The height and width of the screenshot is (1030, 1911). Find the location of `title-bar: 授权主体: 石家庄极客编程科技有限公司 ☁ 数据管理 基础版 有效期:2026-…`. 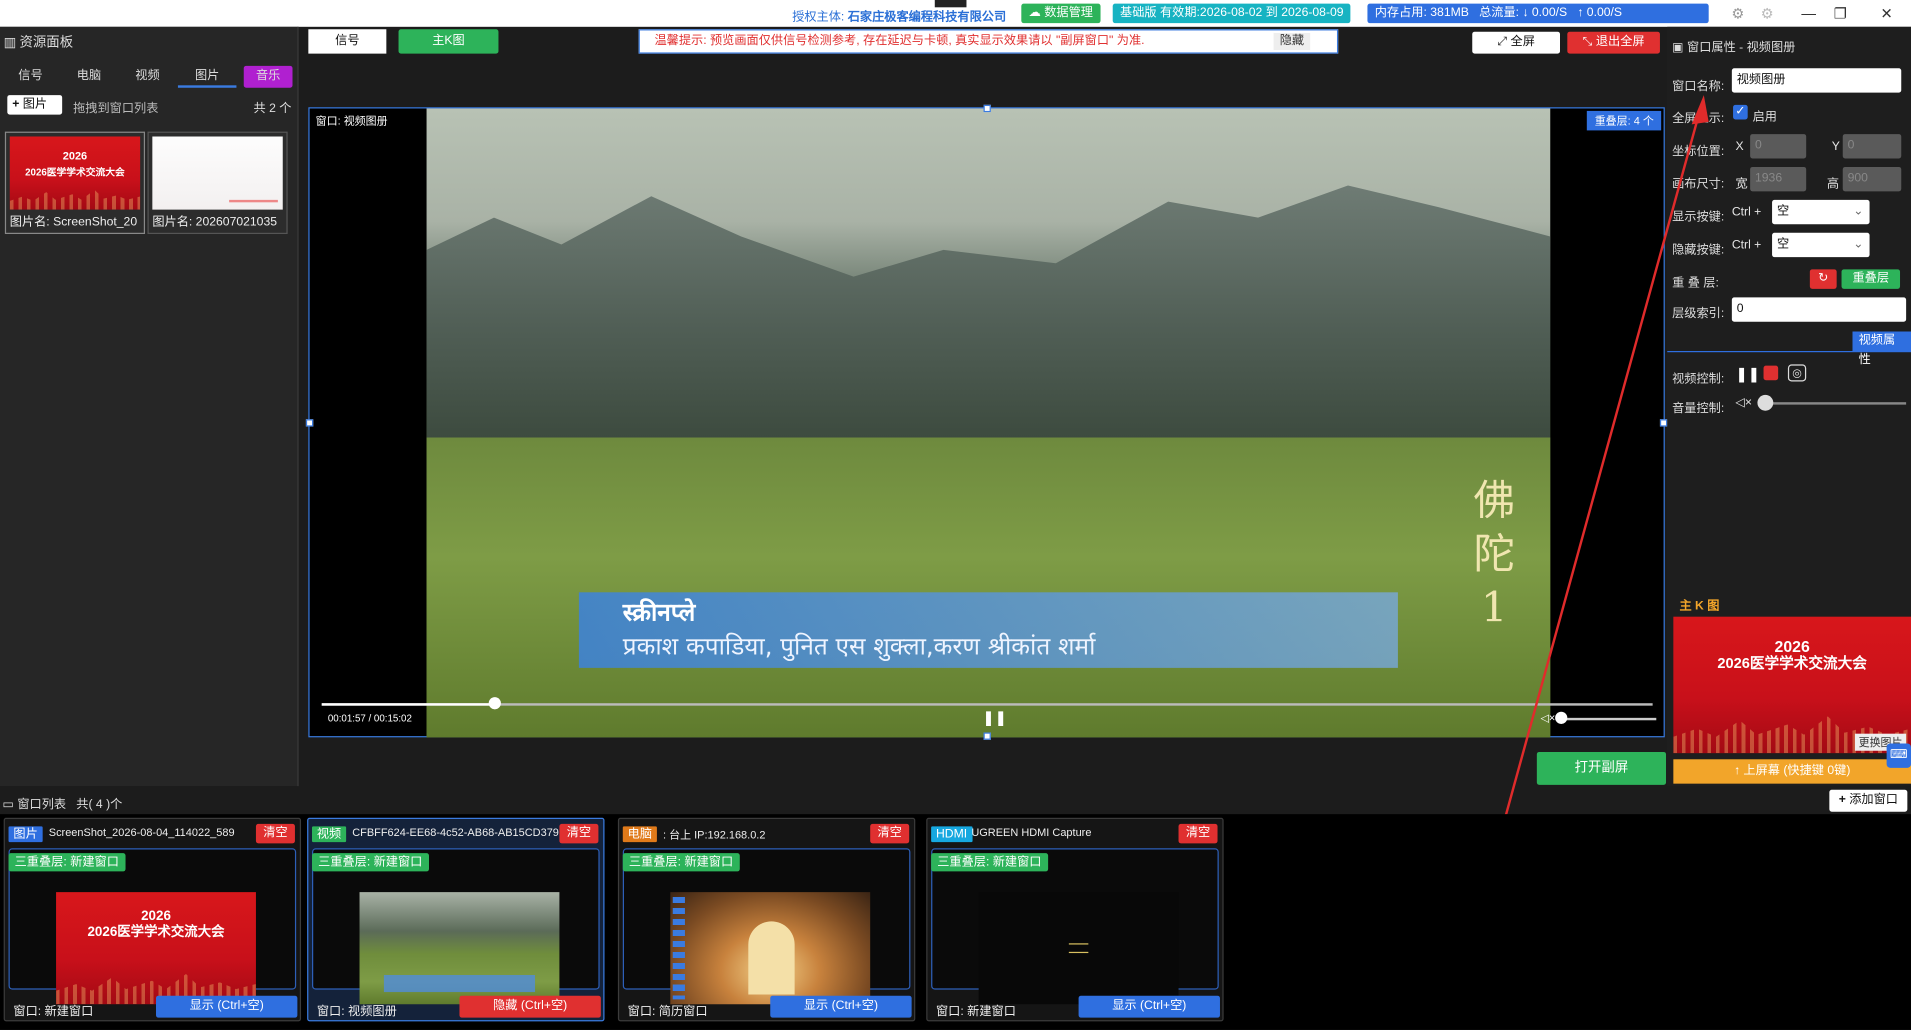

title-bar: 授权主体: 石家庄极客编程科技有限公司 ☁ 数据管理 基础版 有效期:2026-… is located at coordinates (955, 13).